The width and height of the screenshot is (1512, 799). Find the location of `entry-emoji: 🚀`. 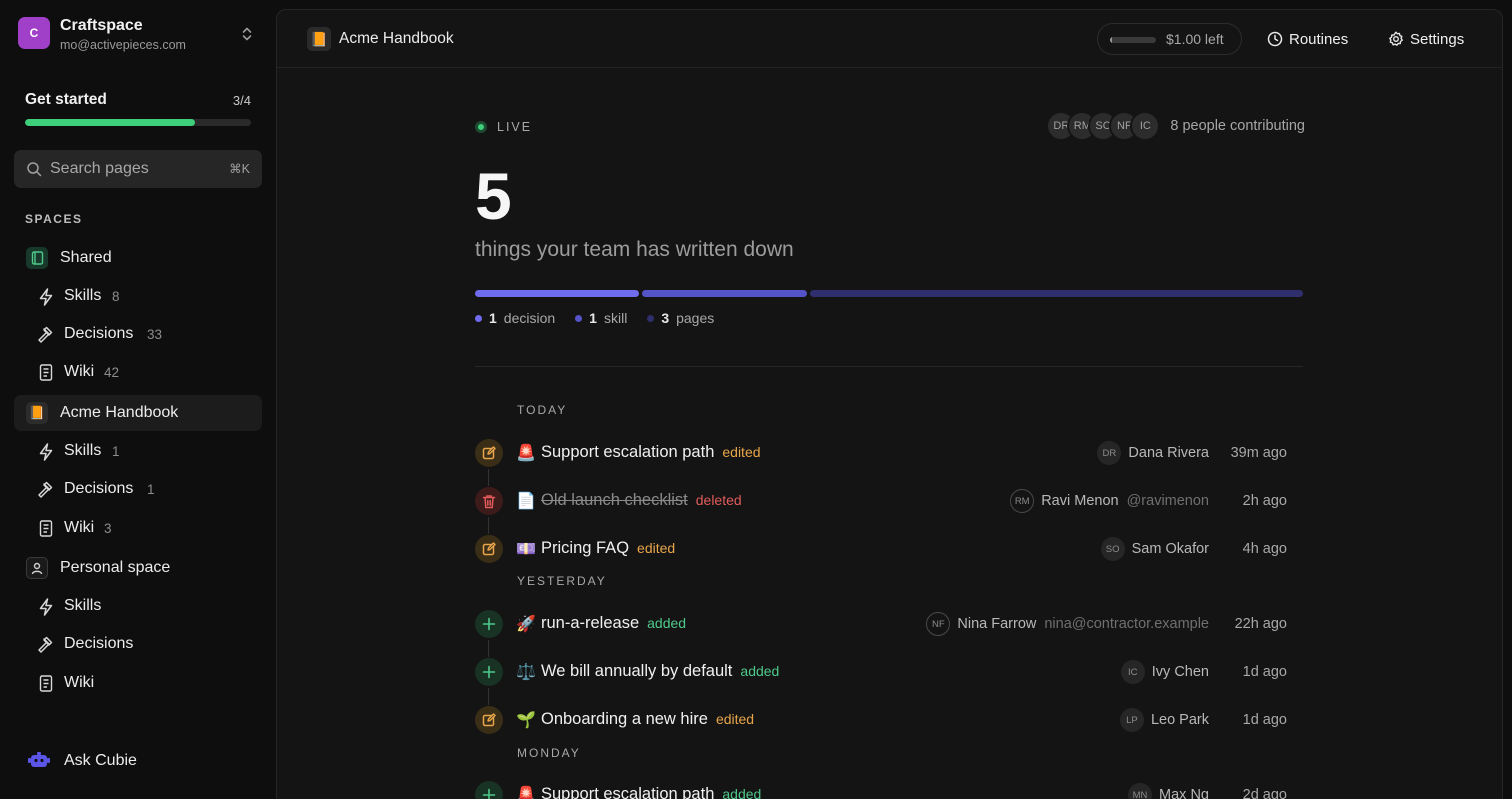

entry-emoji: 🚀 is located at coordinates (526, 624).